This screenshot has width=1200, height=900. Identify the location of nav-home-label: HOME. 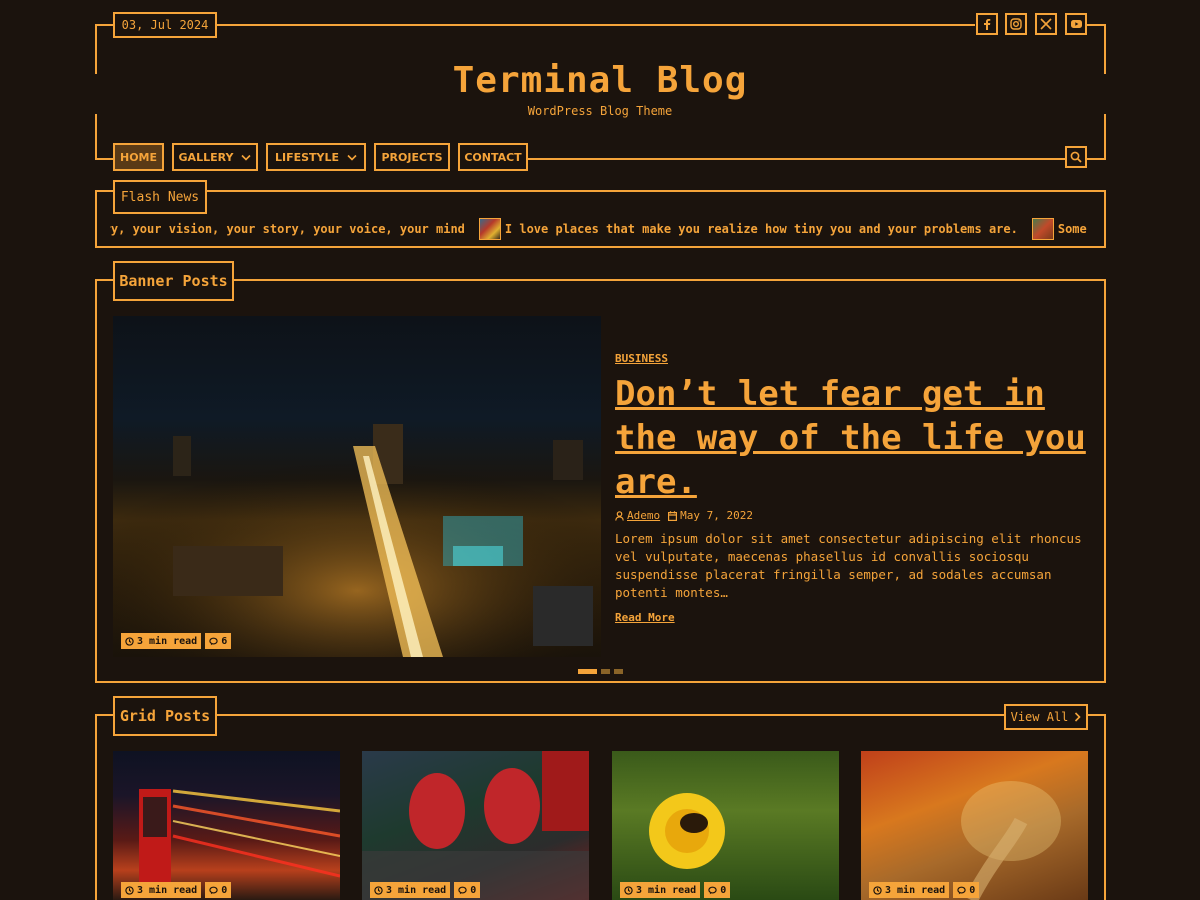
(138, 157).